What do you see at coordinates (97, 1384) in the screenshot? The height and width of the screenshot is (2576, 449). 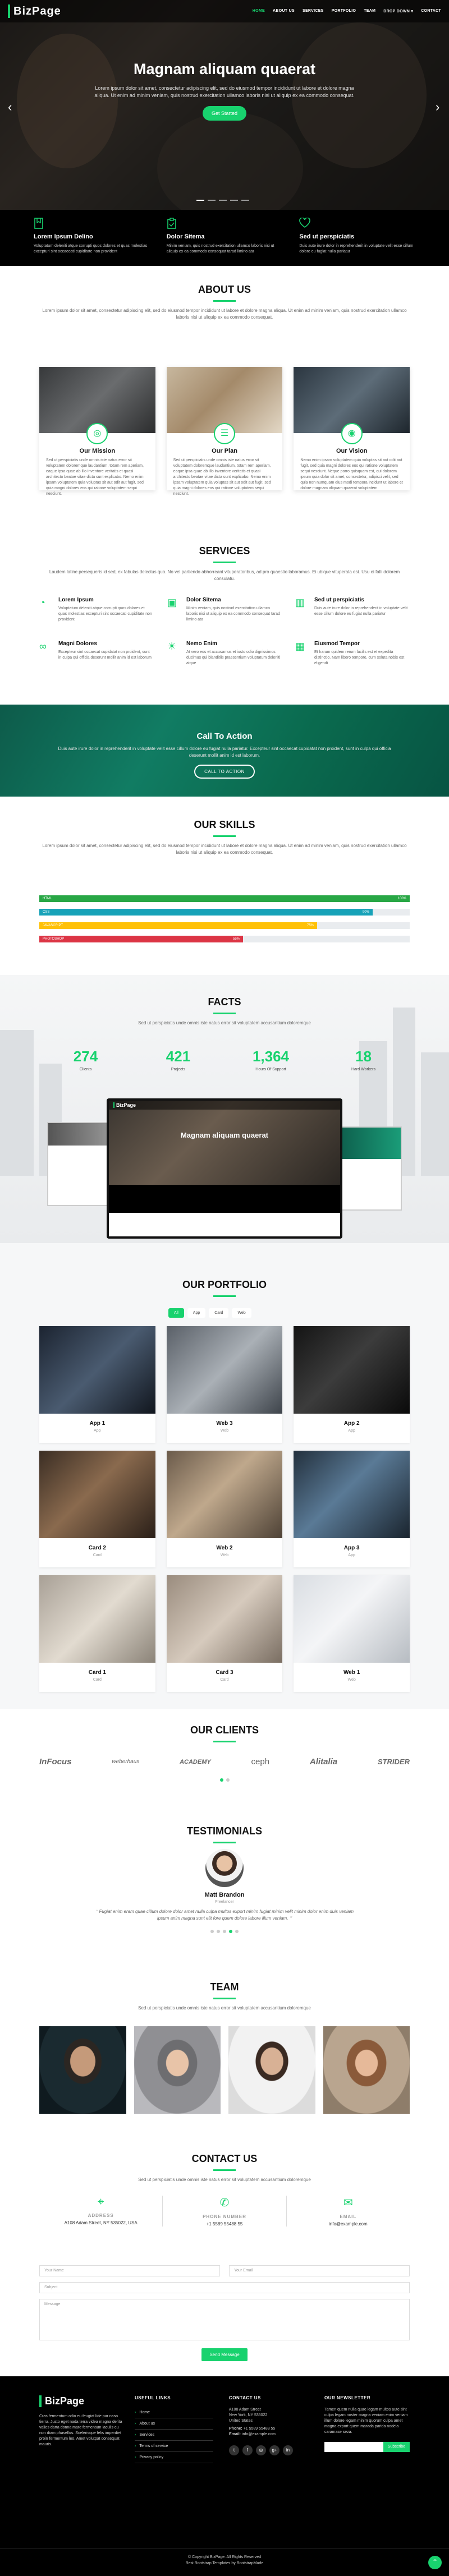 I see `portfolio-item: App 1 App` at bounding box center [97, 1384].